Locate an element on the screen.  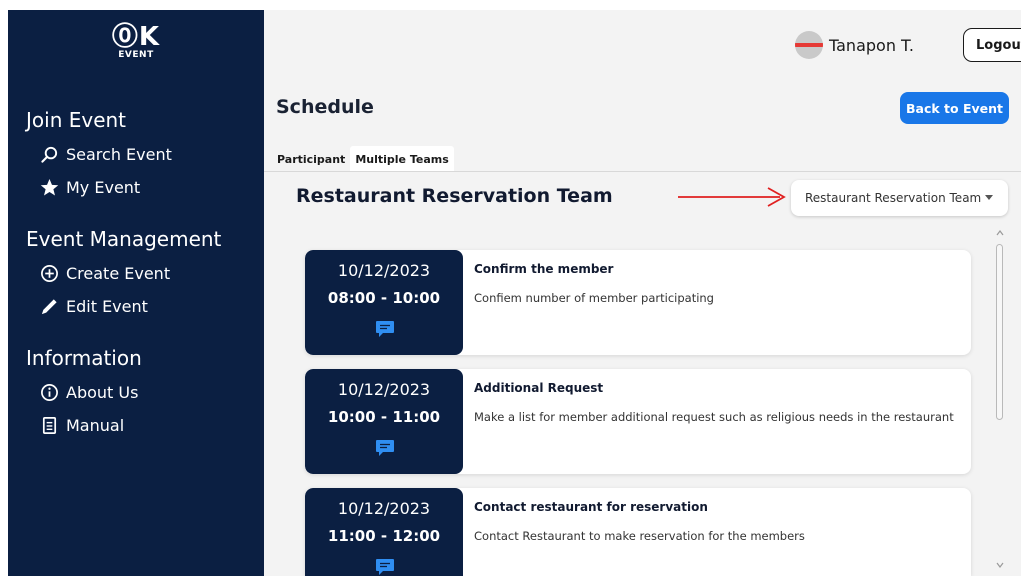
schedule-time-block: 10/12/2023 10:00 - 11:00 is located at coordinates (384, 421).